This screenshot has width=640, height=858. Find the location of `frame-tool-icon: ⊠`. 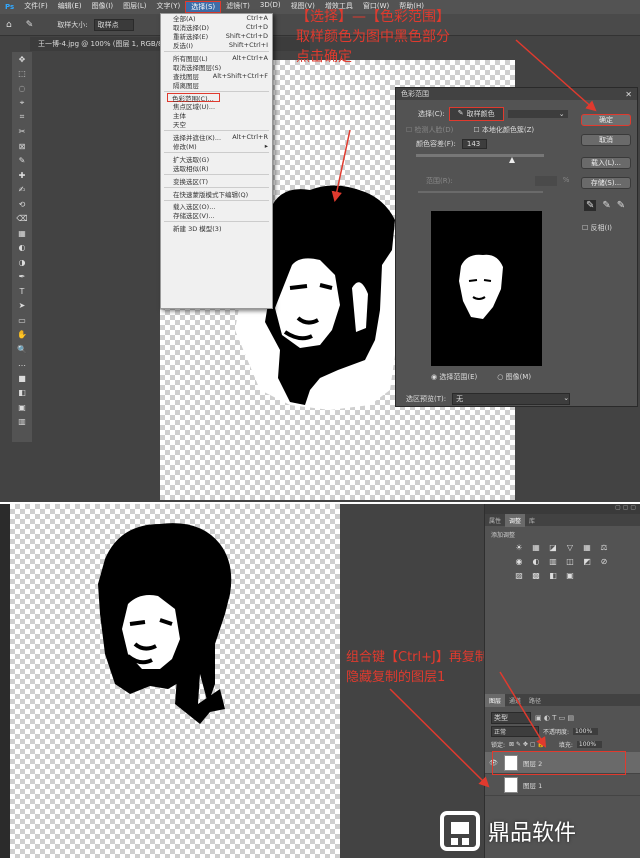

frame-tool-icon: ⊠ is located at coordinates (22, 146).